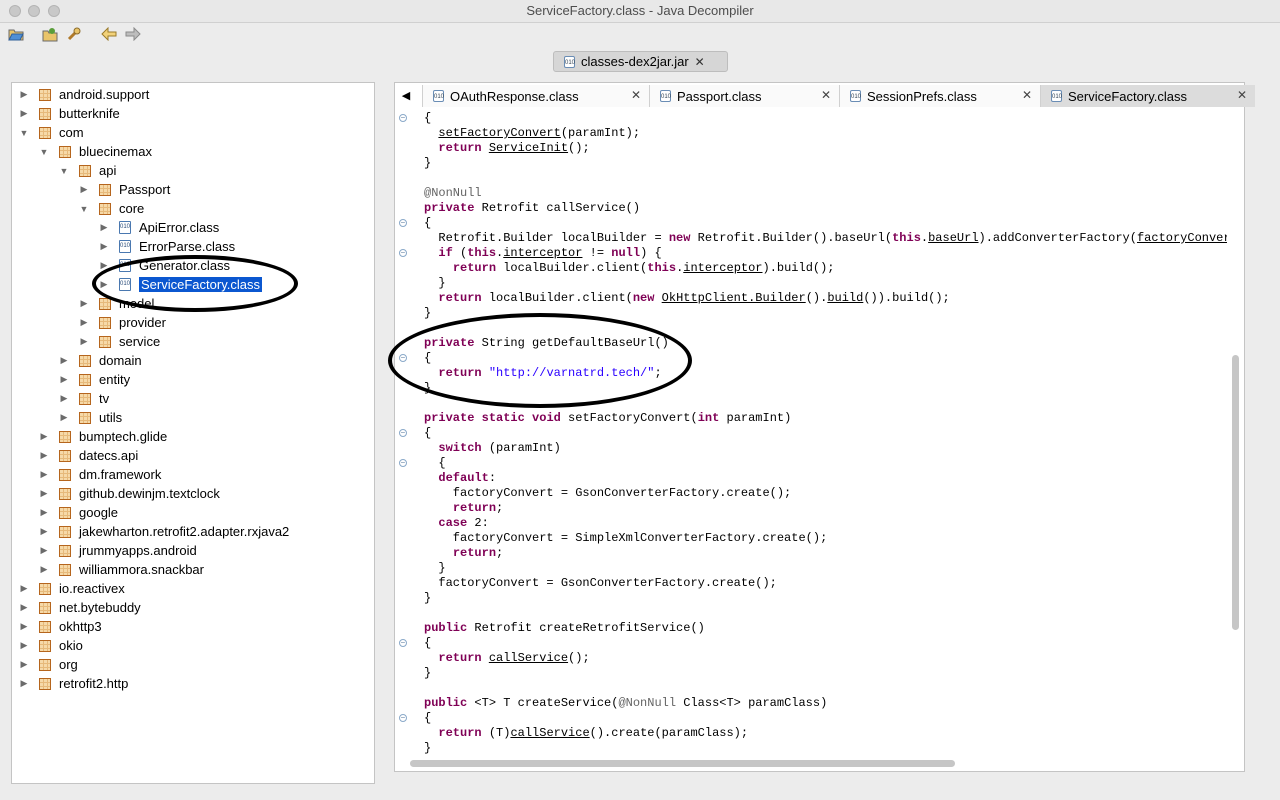 The height and width of the screenshot is (800, 1280). What do you see at coordinates (84, 94) in the screenshot?
I see `tree-item: ▶ android.support` at bounding box center [84, 94].